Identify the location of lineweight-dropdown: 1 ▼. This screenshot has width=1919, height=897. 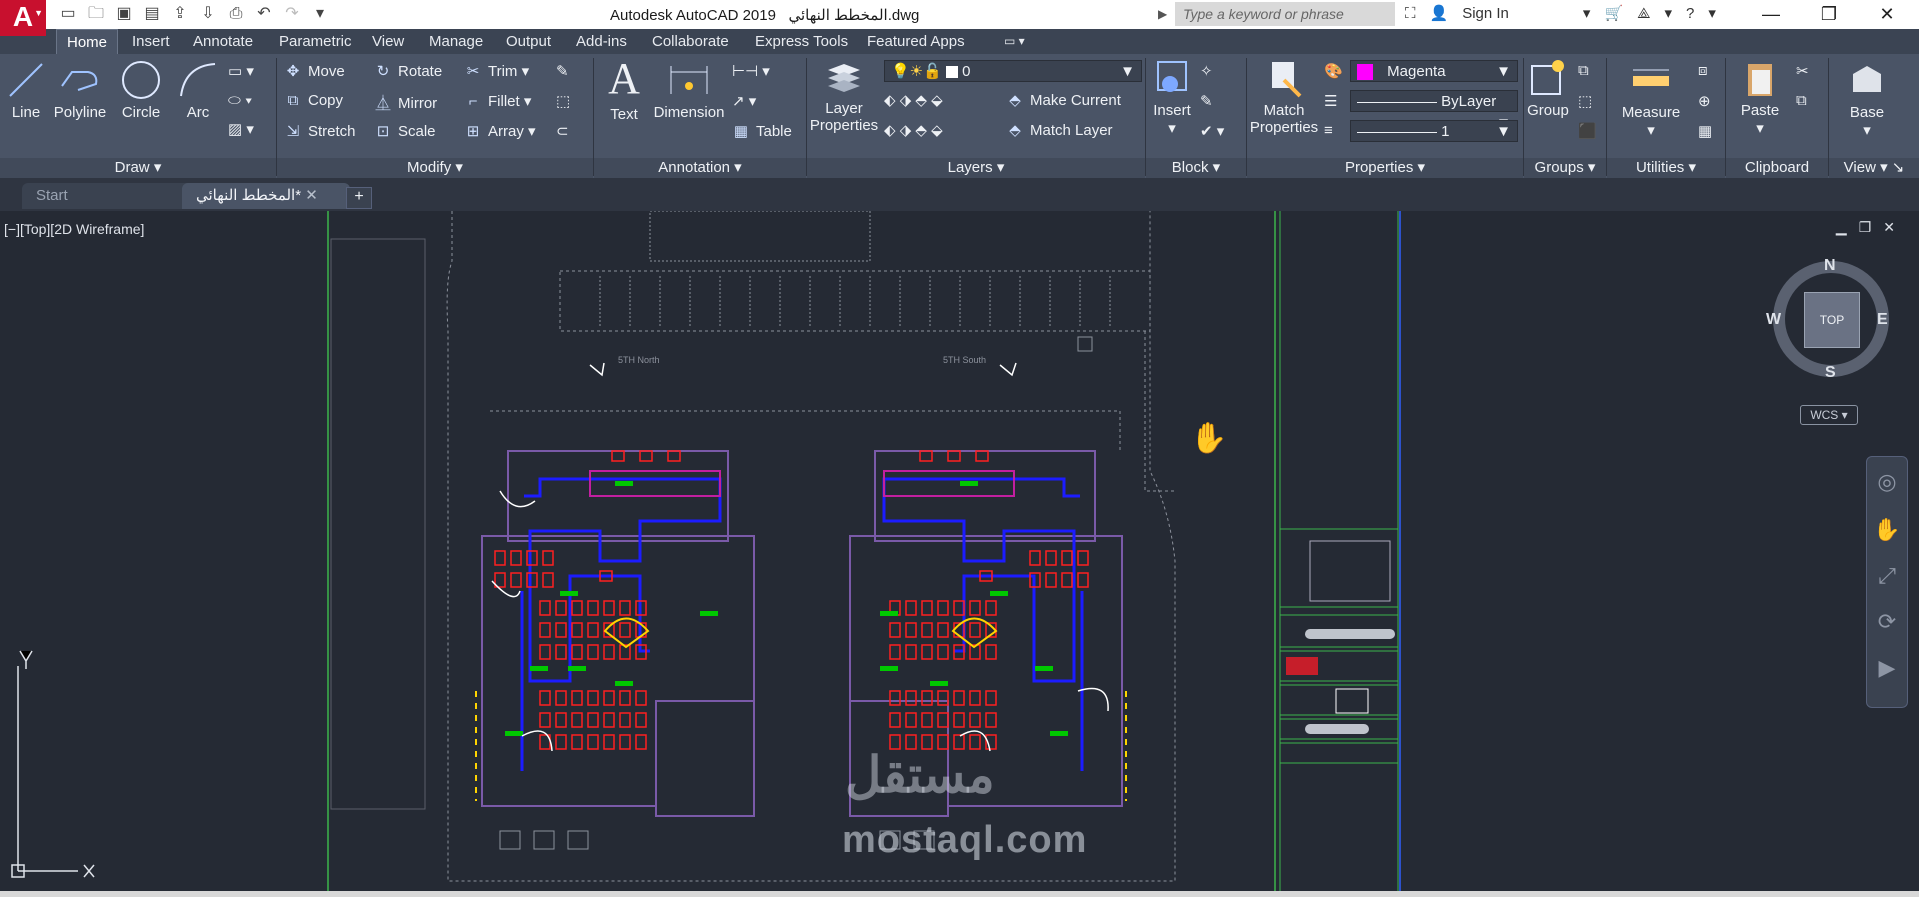
(1434, 131).